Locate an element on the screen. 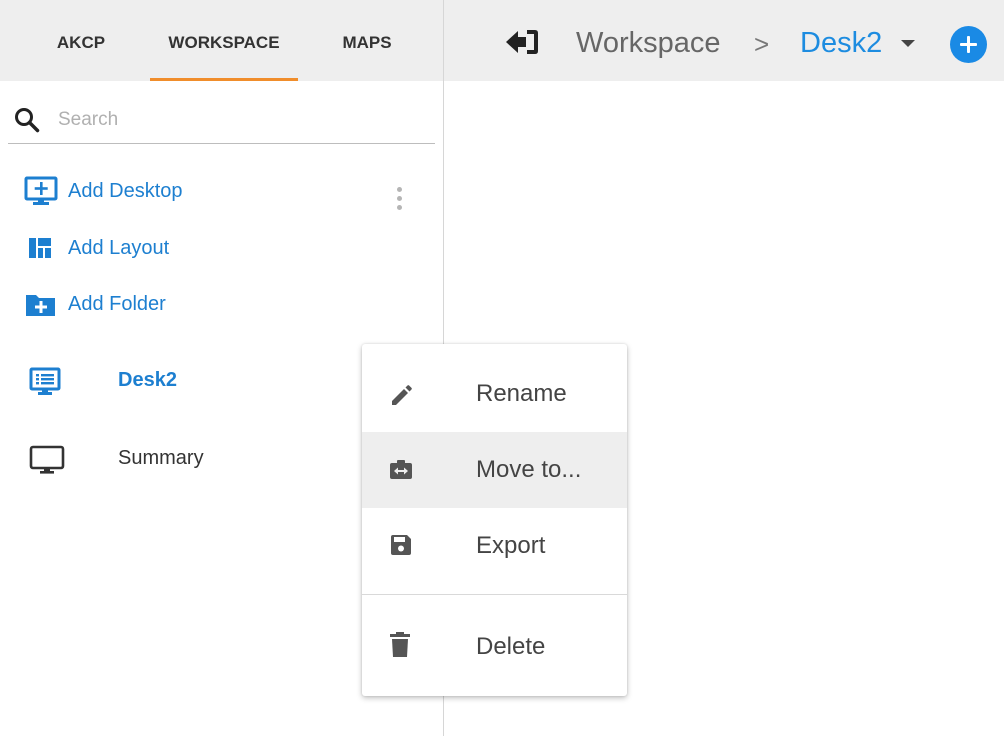 This screenshot has height=736, width=1004. desktop-list-icon is located at coordinates (45, 381).